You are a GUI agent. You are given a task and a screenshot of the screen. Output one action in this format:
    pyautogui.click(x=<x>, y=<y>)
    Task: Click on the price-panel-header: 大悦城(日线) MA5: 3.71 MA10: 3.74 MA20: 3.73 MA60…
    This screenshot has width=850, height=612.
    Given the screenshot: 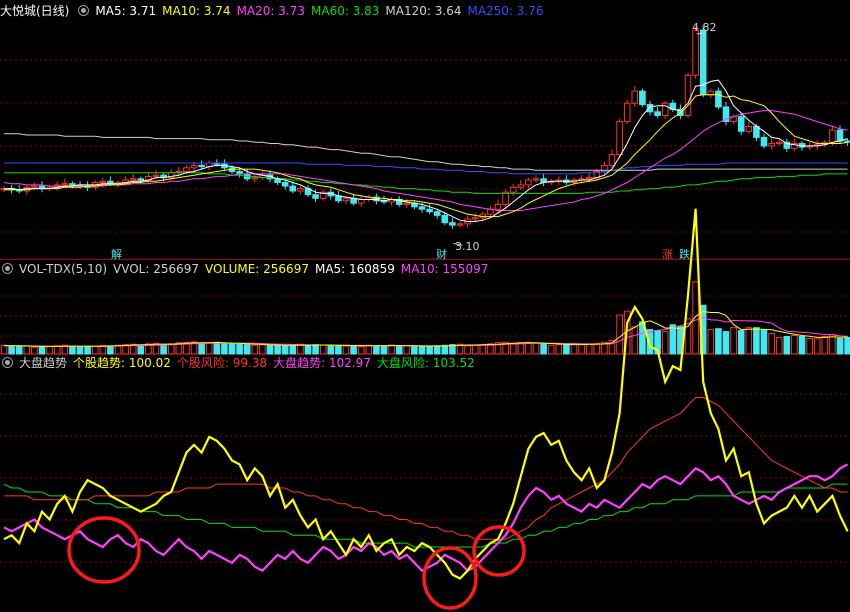 What is the action you would take?
    pyautogui.click(x=275, y=11)
    